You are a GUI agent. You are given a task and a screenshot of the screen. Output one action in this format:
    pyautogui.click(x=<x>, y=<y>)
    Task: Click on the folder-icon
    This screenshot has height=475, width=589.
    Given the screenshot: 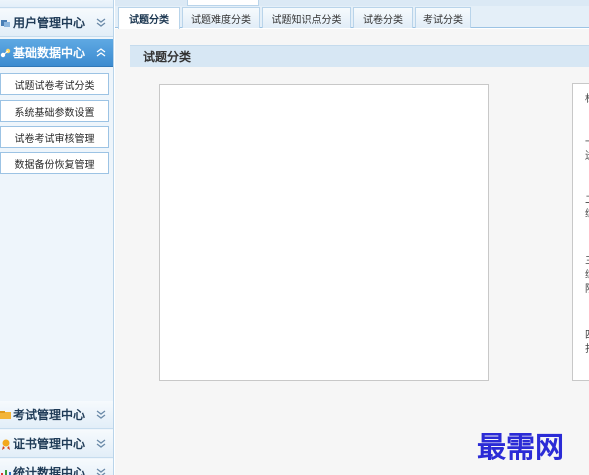 What is the action you would take?
    pyautogui.click(x=6, y=415)
    